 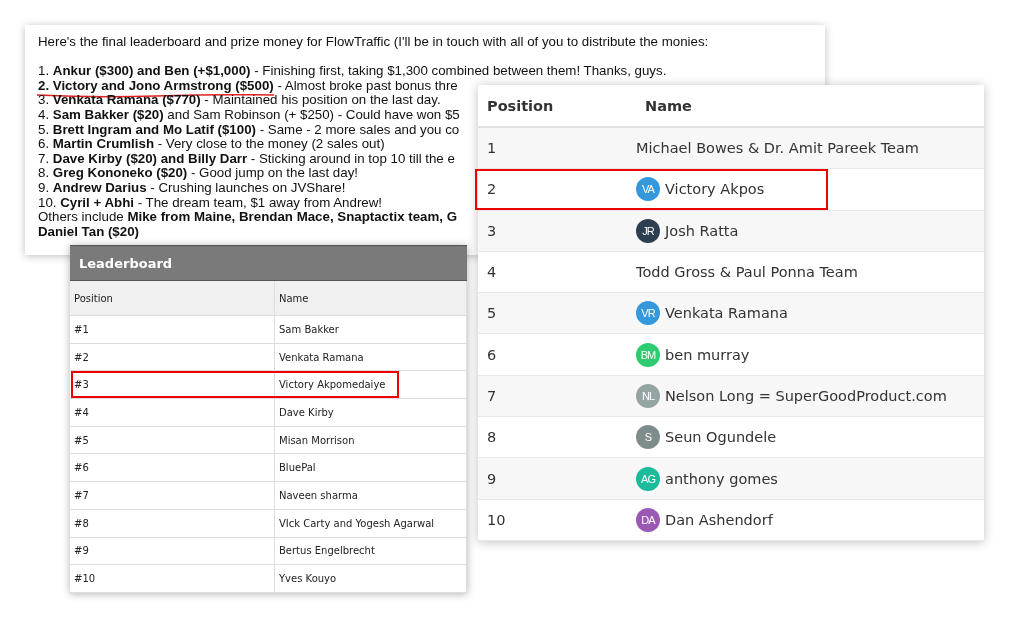 I want to click on email-intro: Here's the final leaderboard and prize money for FlowTraffic (I'll be in touch with all of you to distribute the monies:, so click(x=374, y=42).